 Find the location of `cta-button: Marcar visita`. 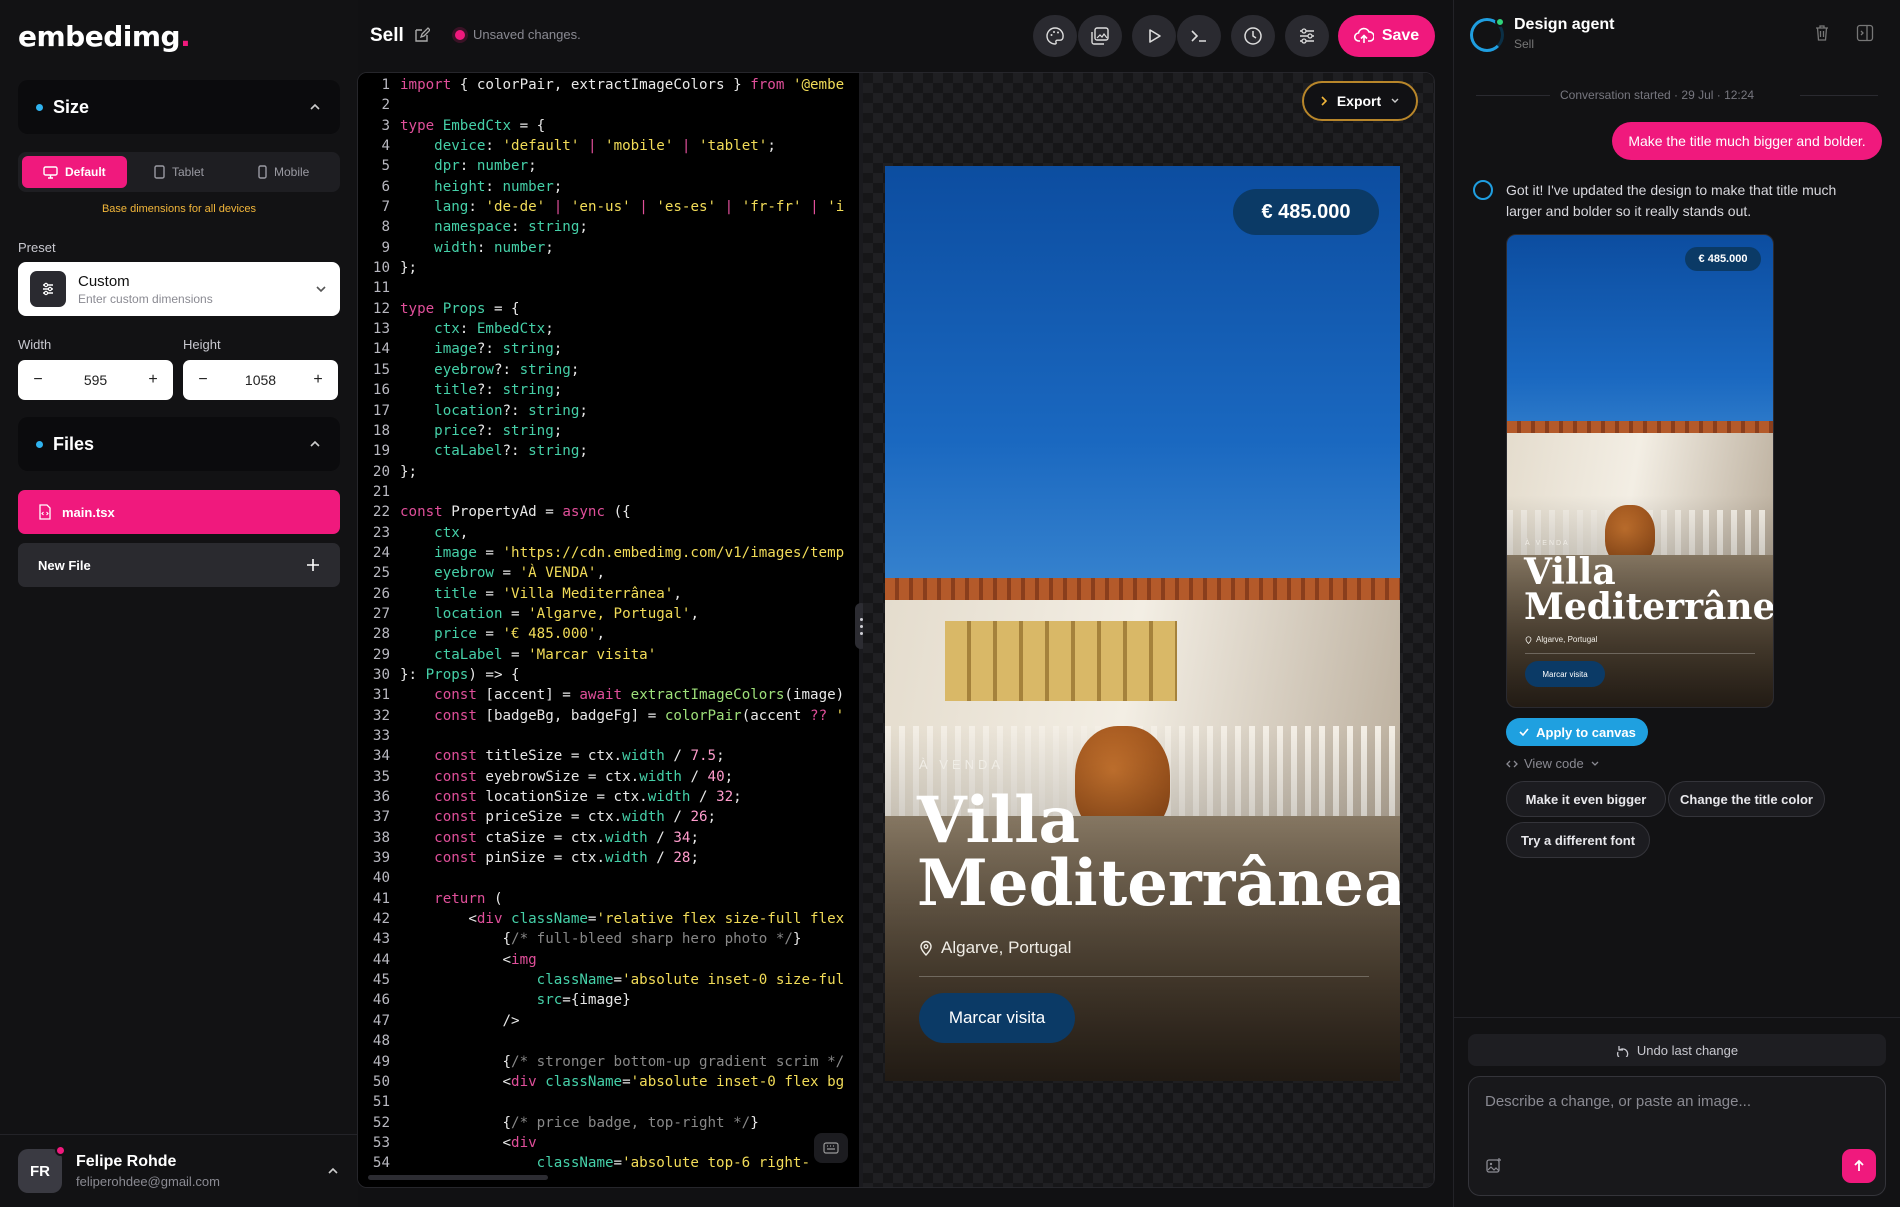

cta-button: Marcar visita is located at coordinates (997, 1018).